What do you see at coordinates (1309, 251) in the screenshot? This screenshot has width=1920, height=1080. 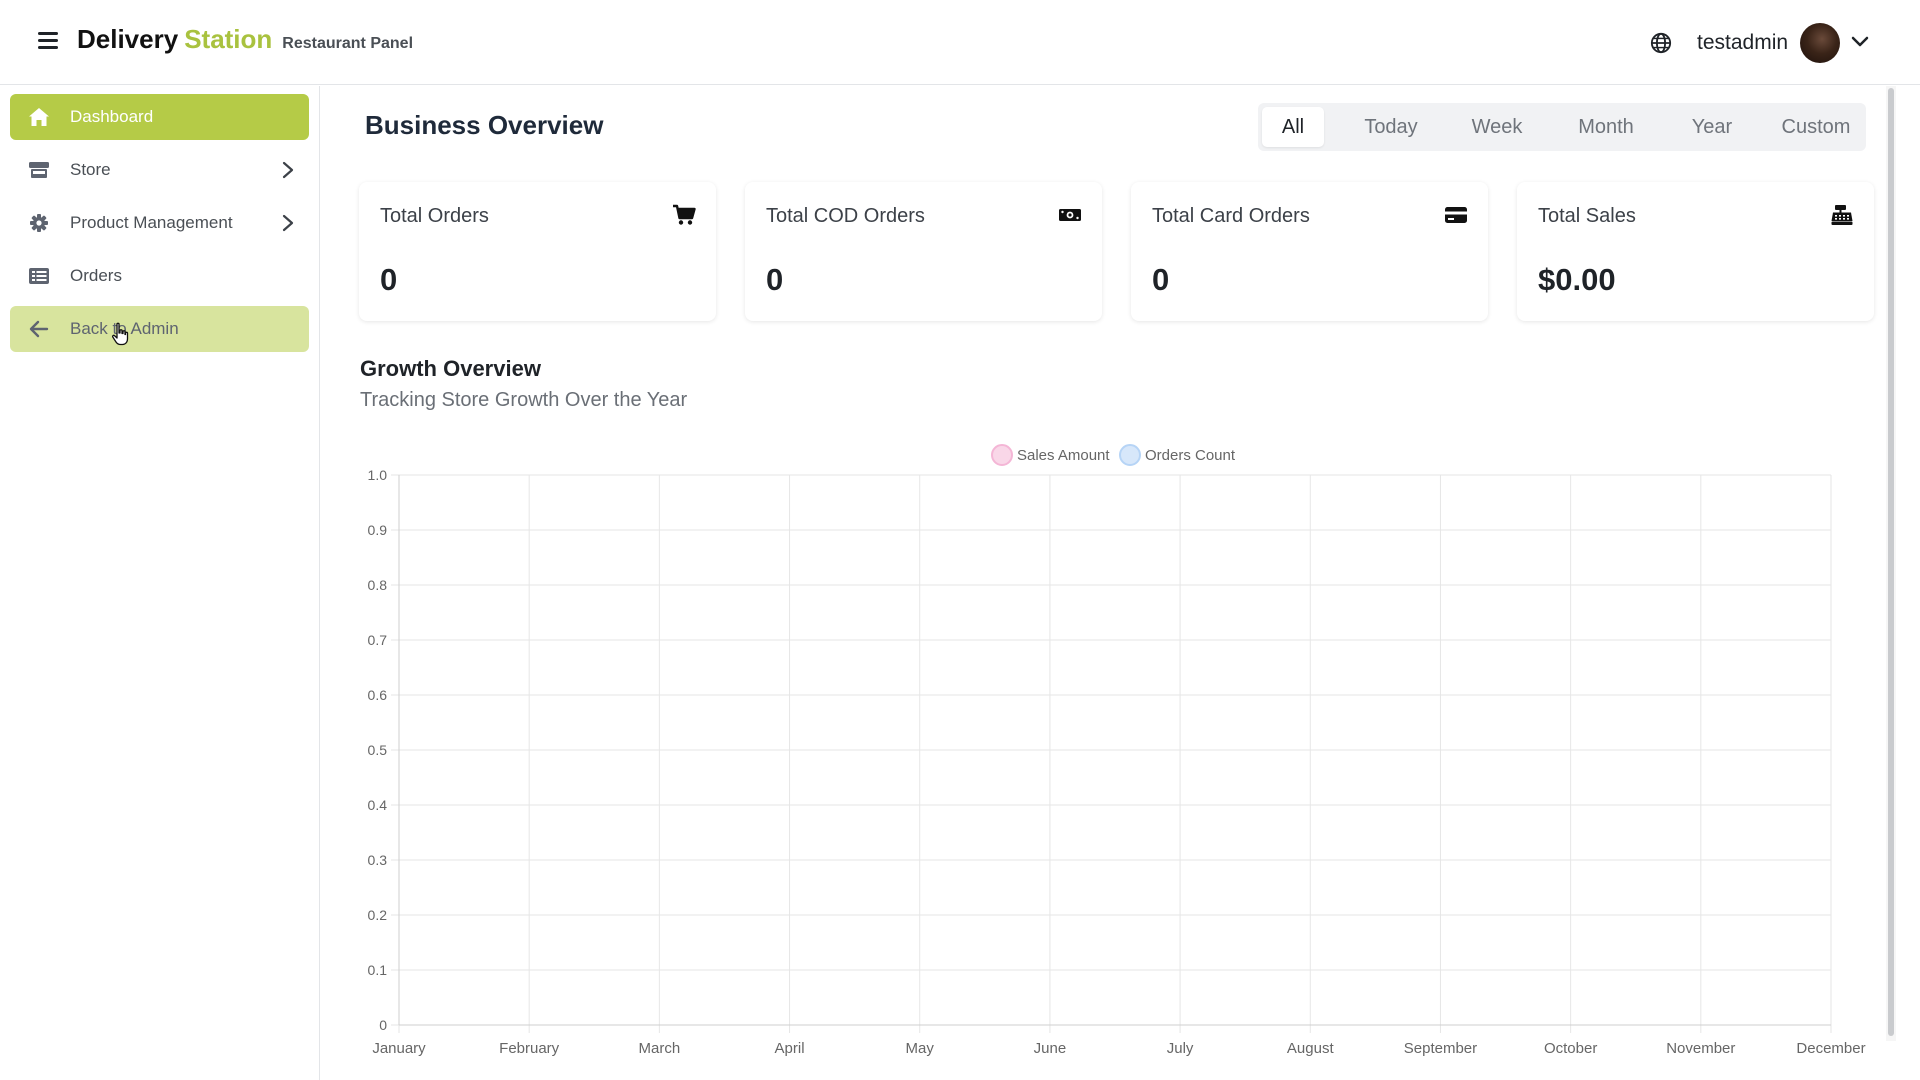 I see `stat-card-total-card-orders: Total Card Orders 0` at bounding box center [1309, 251].